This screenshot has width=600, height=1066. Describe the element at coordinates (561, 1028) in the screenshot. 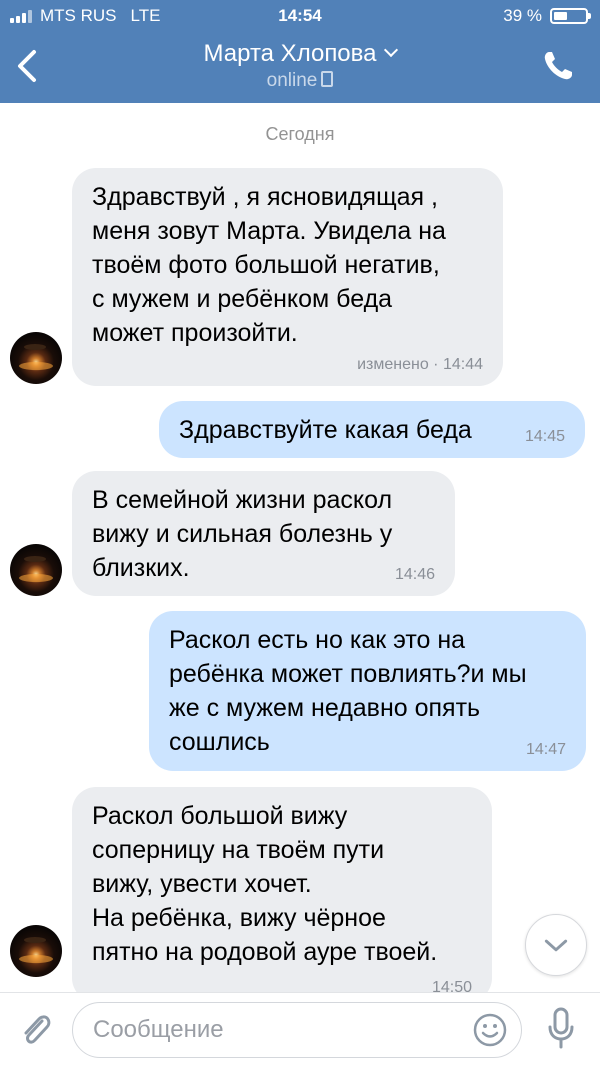

I see `microphone-icon` at that location.